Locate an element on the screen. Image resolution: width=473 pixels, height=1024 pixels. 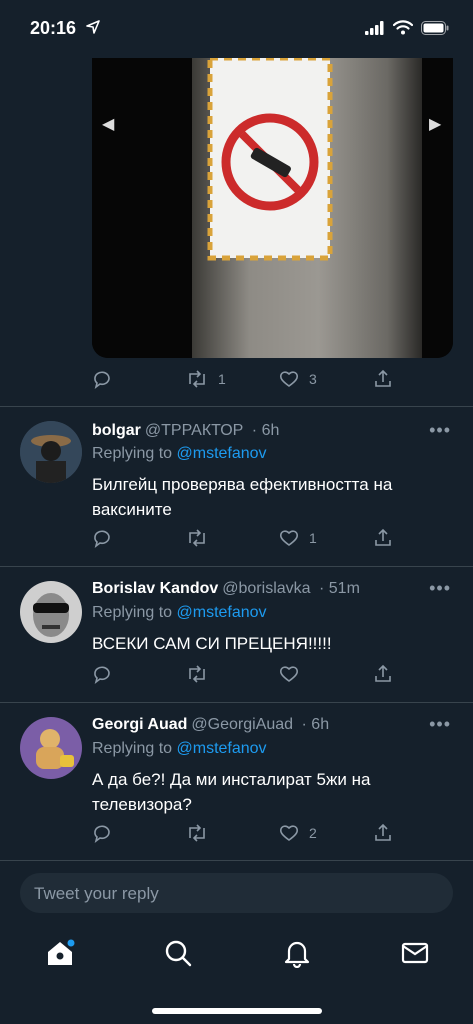
reply-composer-input: Tweet your reply is located at coordinates (236, 893).